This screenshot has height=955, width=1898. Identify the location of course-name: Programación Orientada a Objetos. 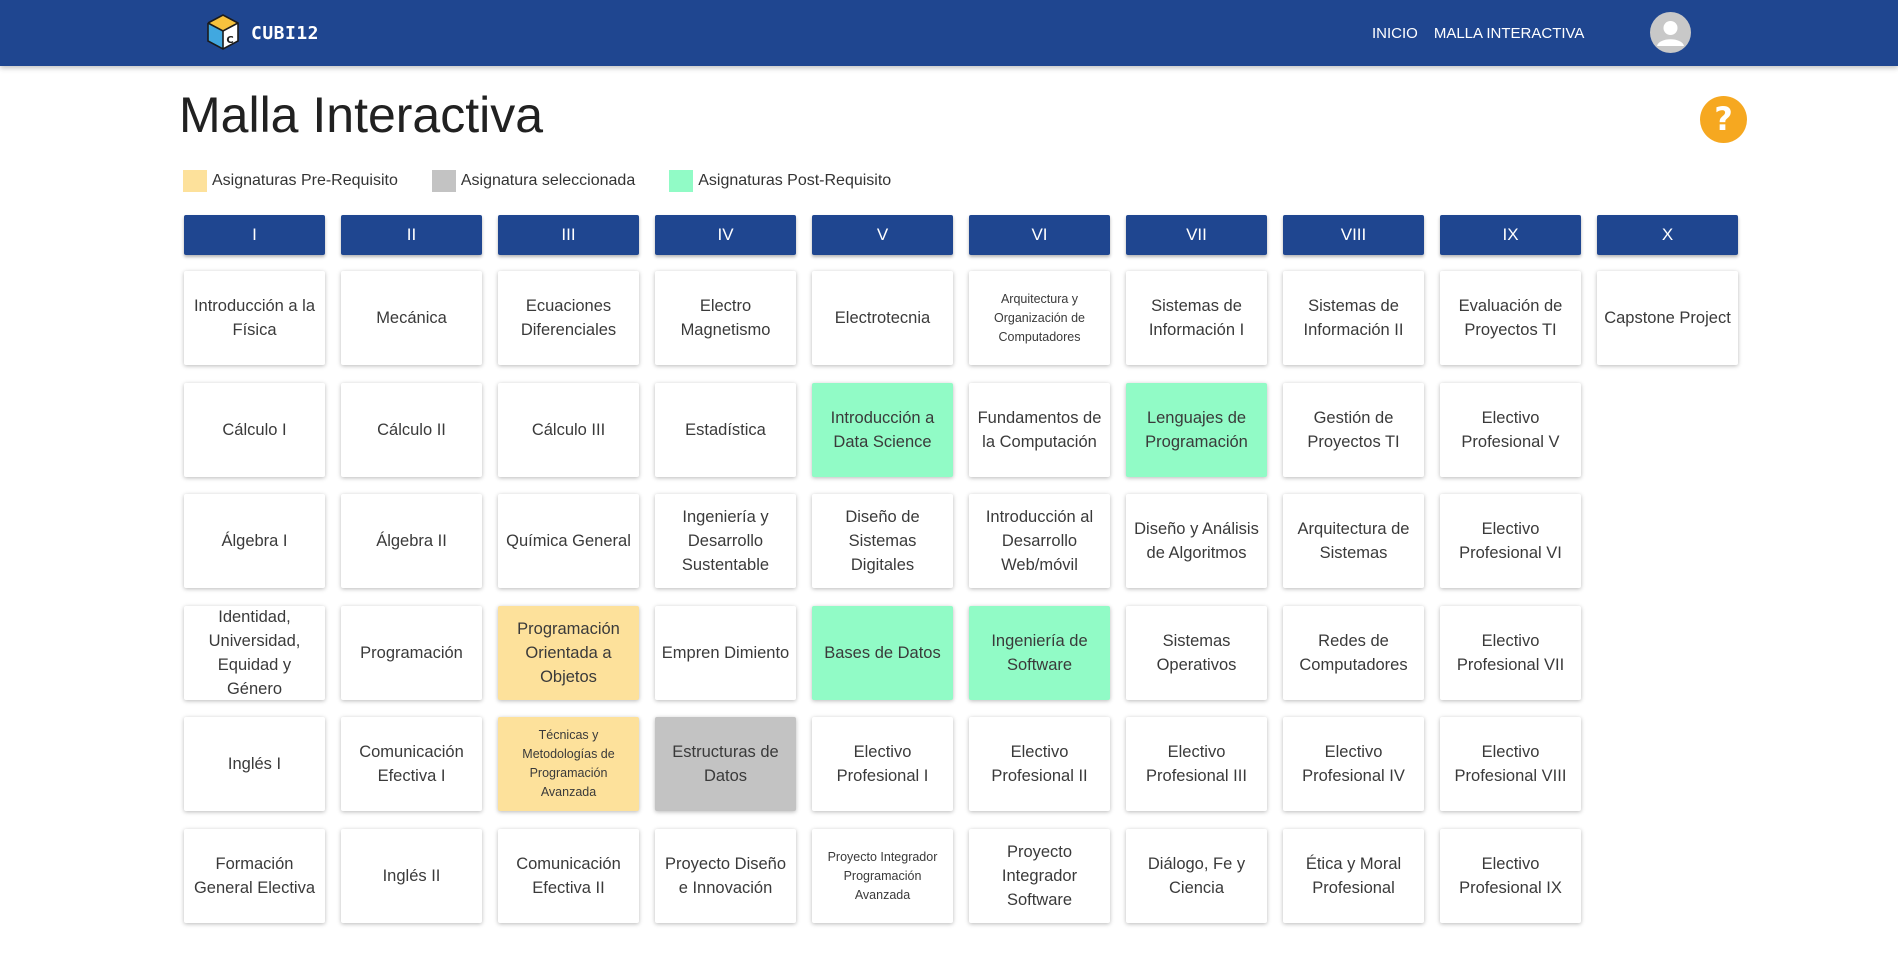
(568, 653).